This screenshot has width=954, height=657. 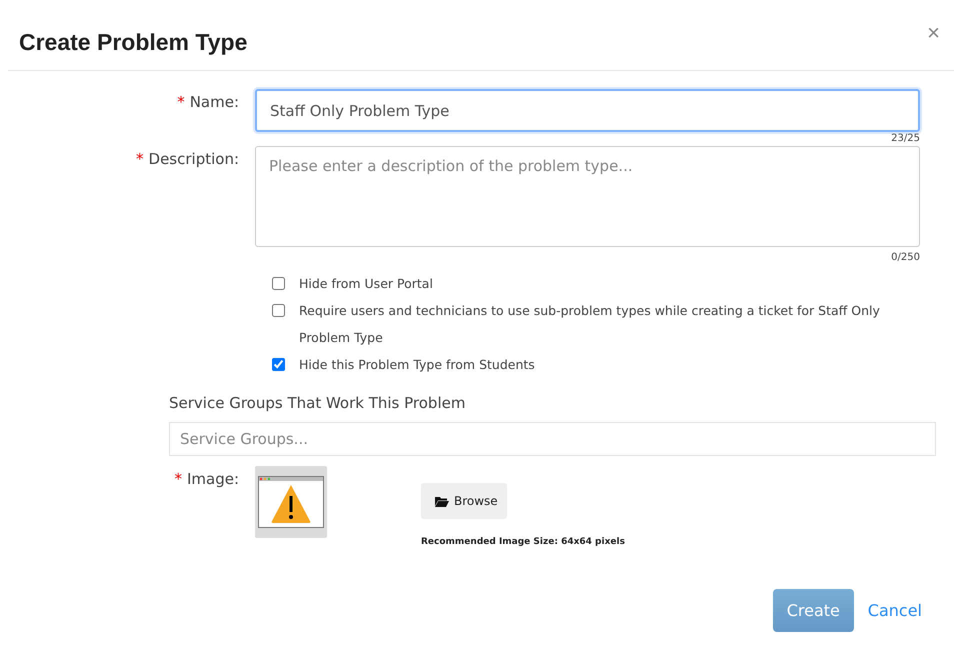 What do you see at coordinates (813, 610) in the screenshot?
I see `create-button: Create` at bounding box center [813, 610].